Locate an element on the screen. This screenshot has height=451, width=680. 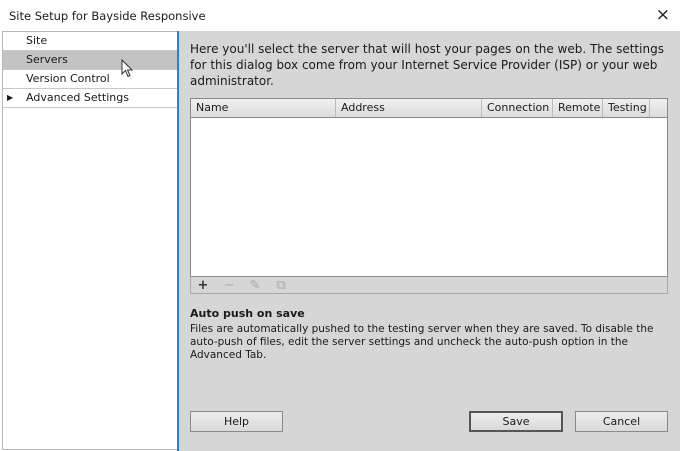
sidebar-item-advanced-settings: ▶ Advanced Settings is located at coordinates (90, 98).